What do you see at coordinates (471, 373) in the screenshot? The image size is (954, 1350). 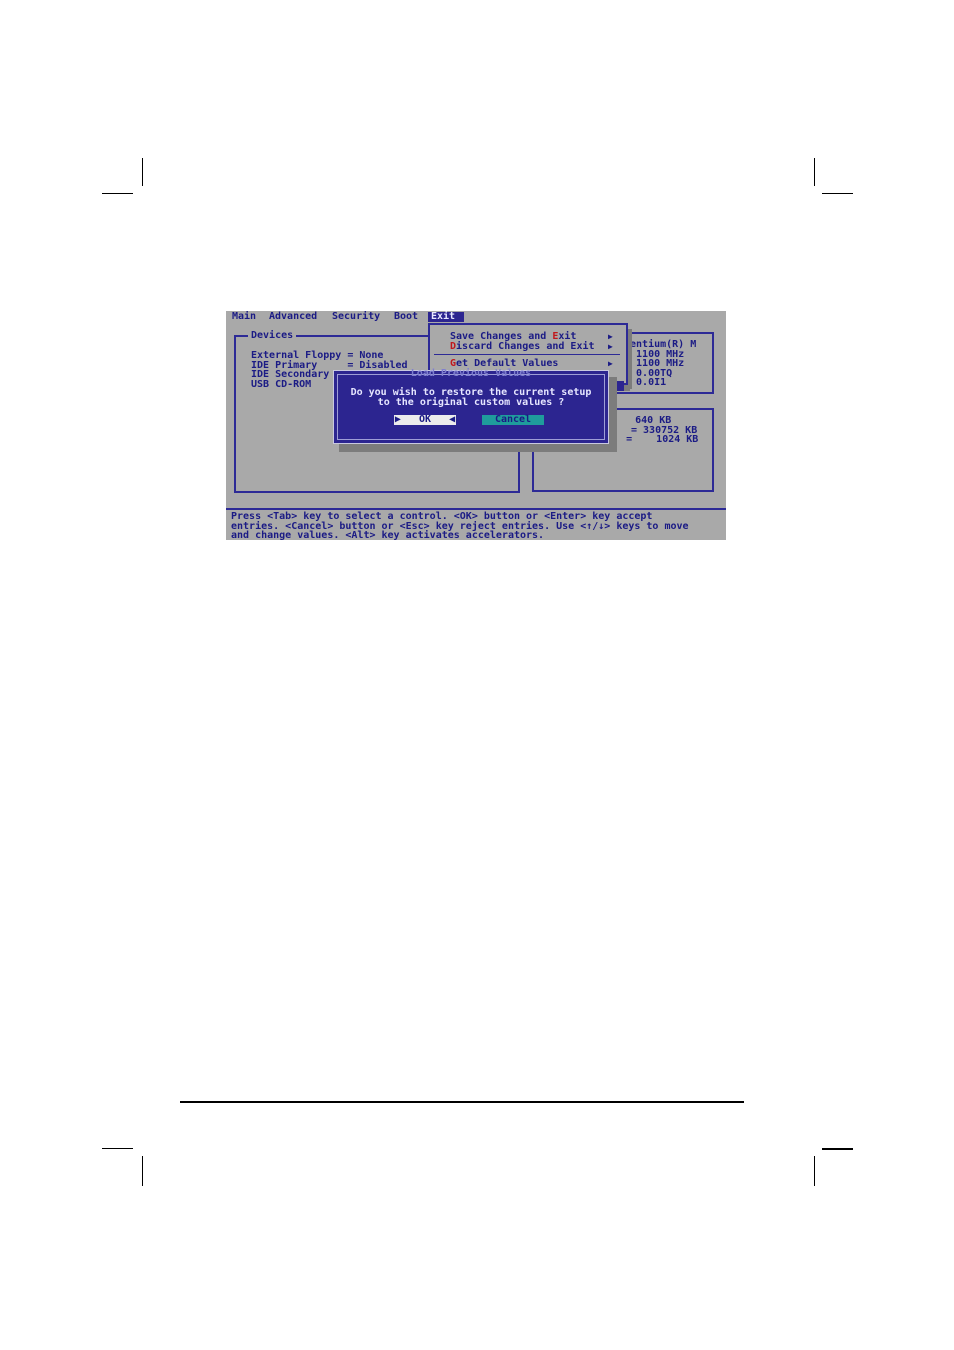 I see `dialog-title: Load Previous Values` at bounding box center [471, 373].